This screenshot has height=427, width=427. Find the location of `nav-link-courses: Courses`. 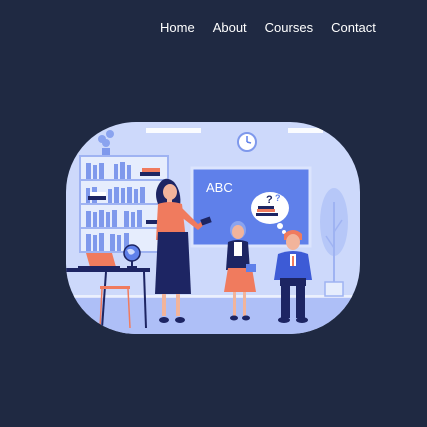

nav-link-courses: Courses is located at coordinates (289, 27).